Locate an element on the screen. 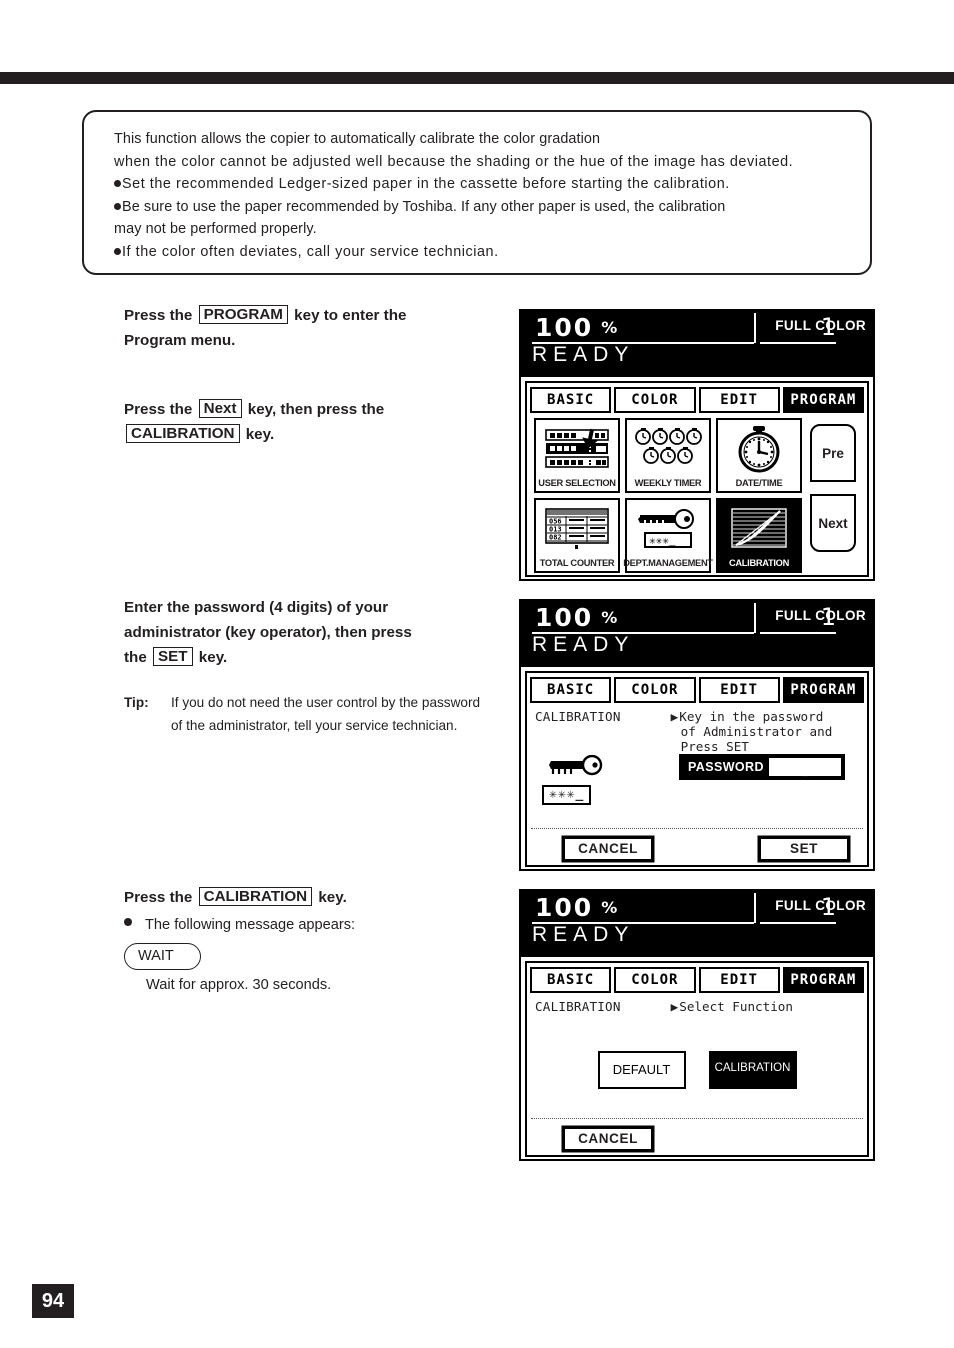 This screenshot has height=1348, width=954. keycap-set: SET is located at coordinates (173, 656).